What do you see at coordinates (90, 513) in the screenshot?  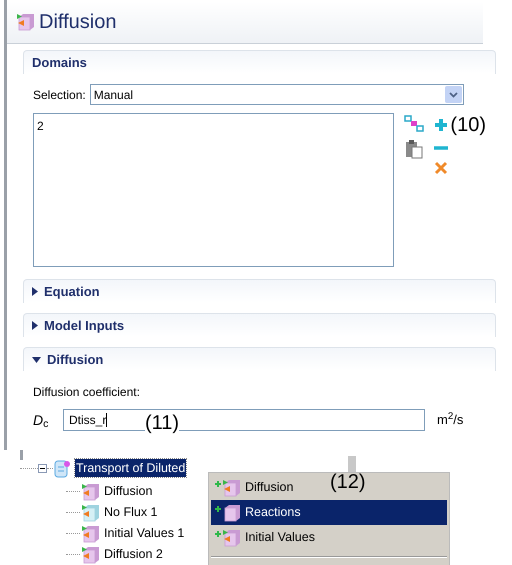 I see `boundary-node-icon` at bounding box center [90, 513].